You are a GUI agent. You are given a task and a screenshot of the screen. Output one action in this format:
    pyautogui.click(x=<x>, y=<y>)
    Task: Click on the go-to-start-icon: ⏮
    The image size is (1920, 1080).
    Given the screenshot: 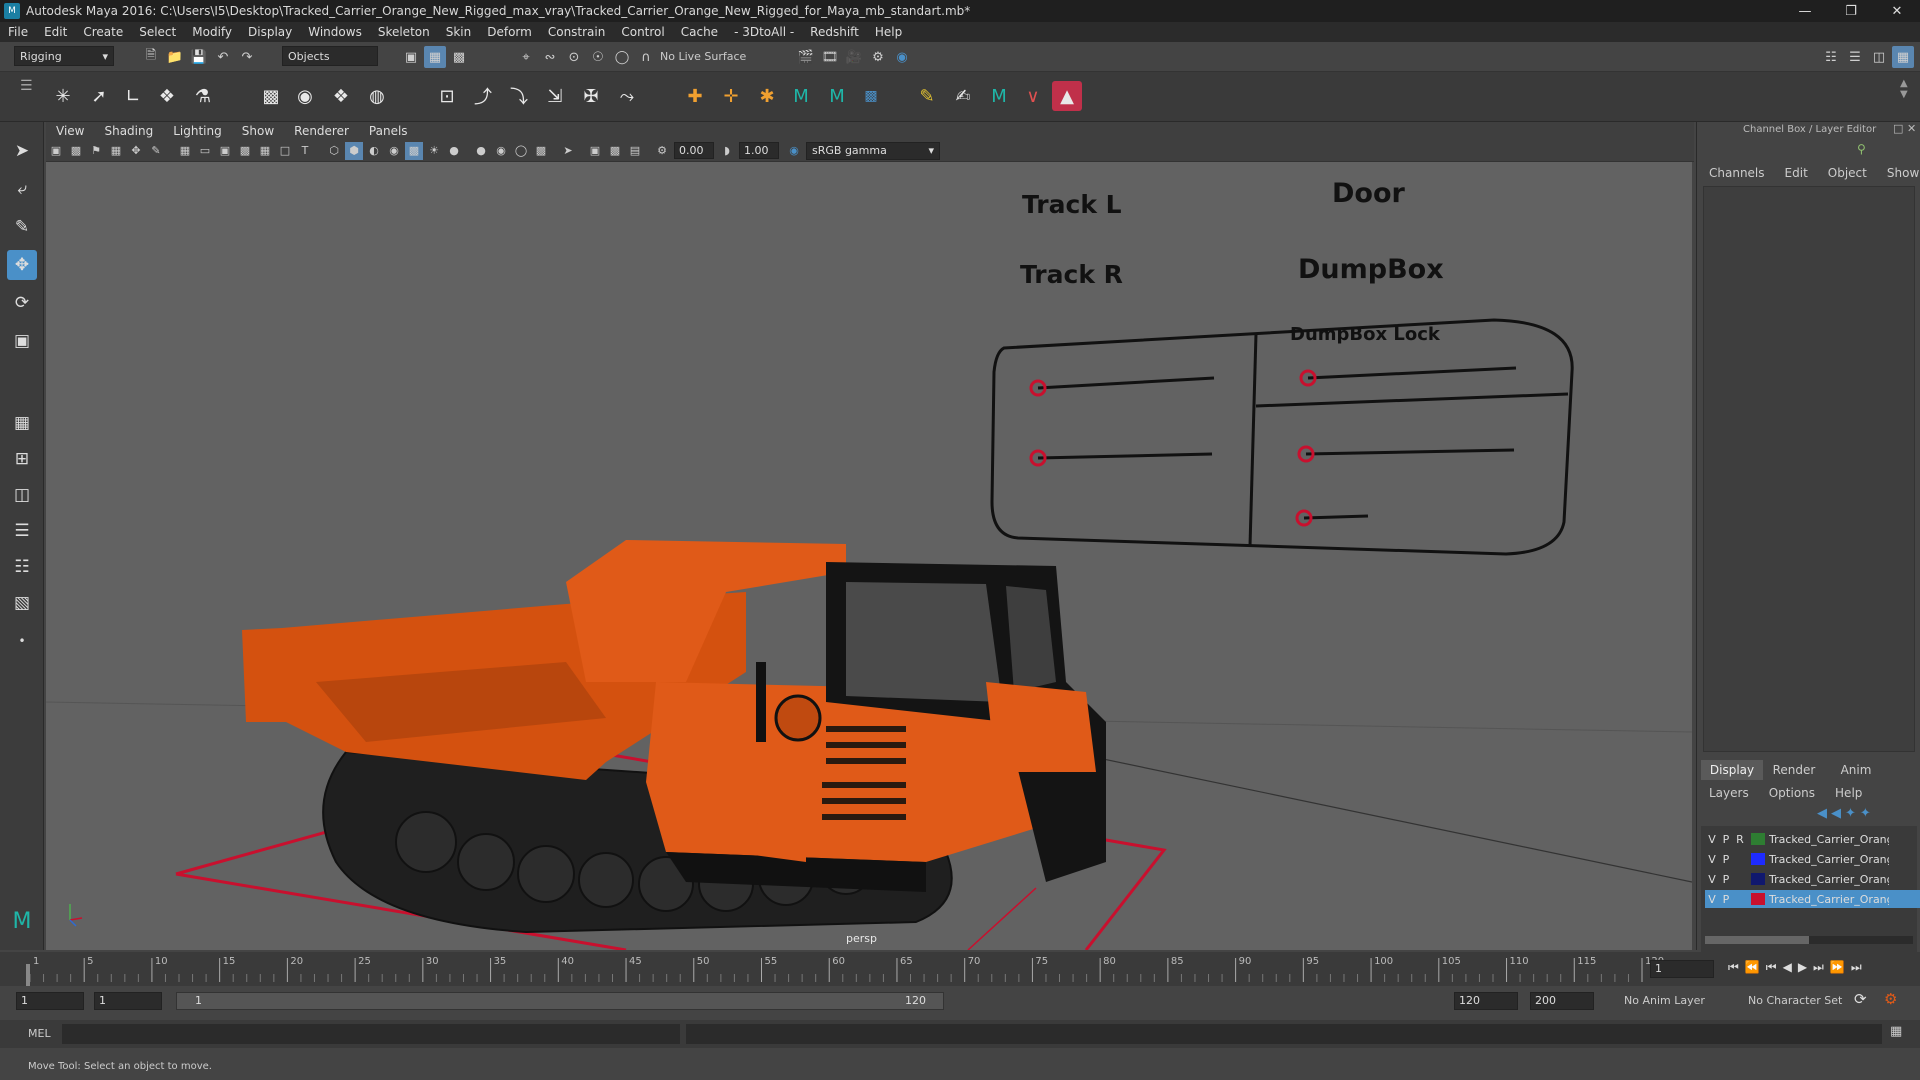 What is the action you would take?
    pyautogui.click(x=1733, y=967)
    